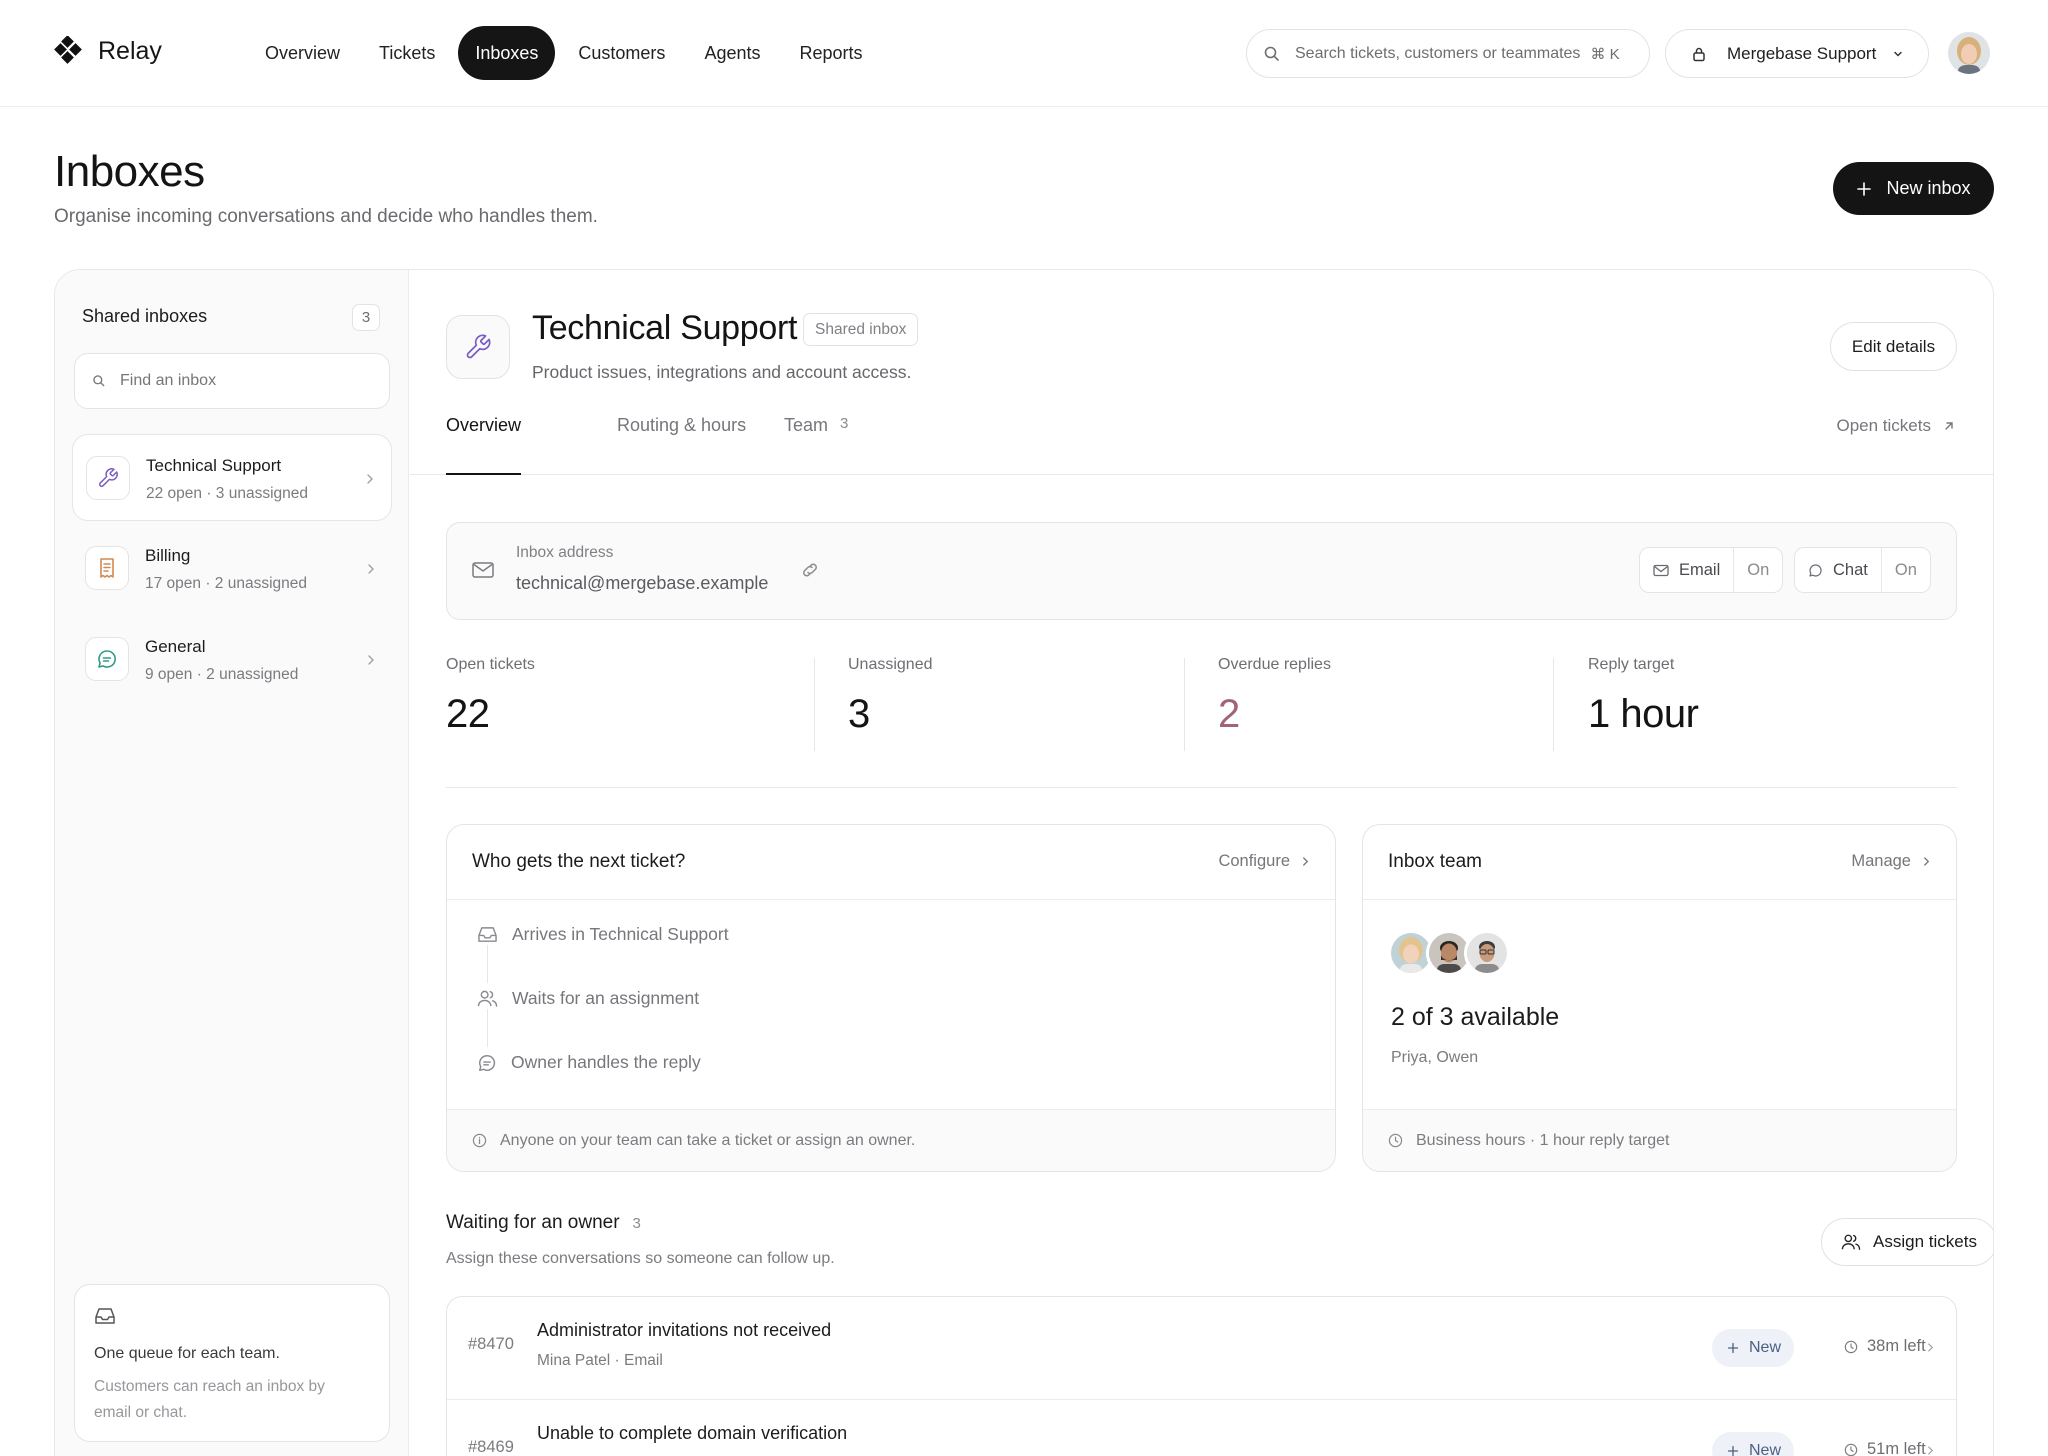 The image size is (2048, 1456). What do you see at coordinates (490, 664) in the screenshot?
I see `stat-label: Open tickets` at bounding box center [490, 664].